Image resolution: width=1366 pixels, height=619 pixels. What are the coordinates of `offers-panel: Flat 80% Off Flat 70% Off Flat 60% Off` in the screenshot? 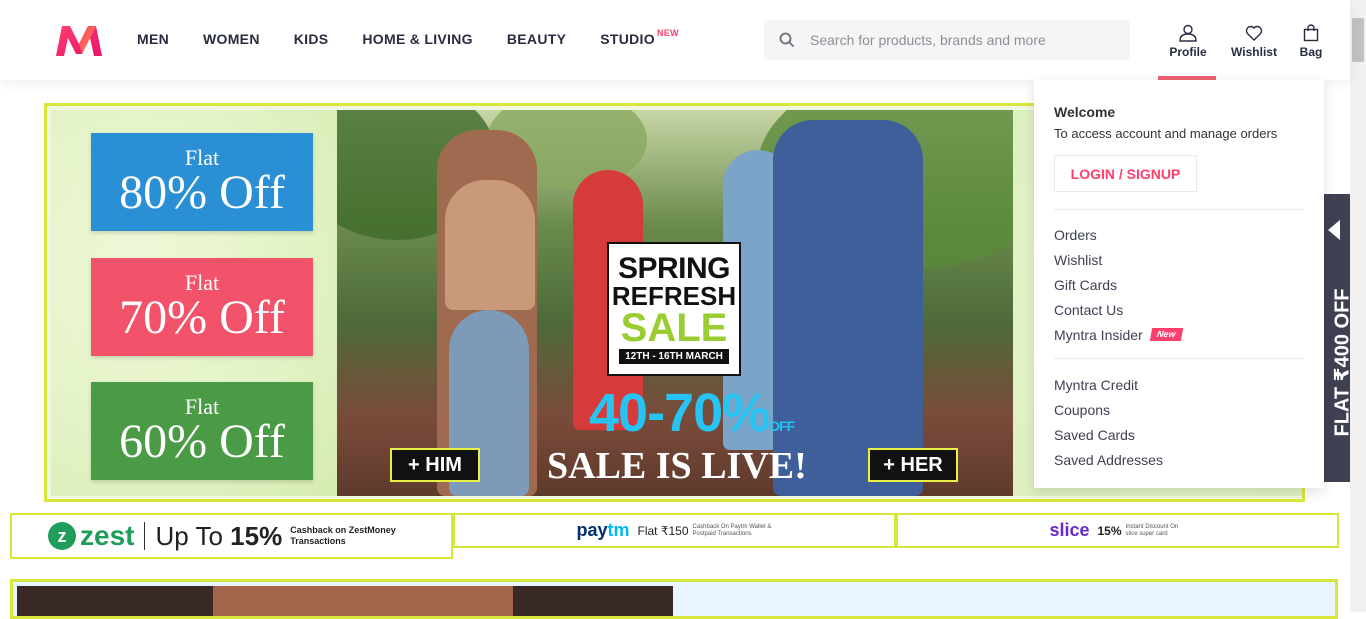 It's located at (195, 303).